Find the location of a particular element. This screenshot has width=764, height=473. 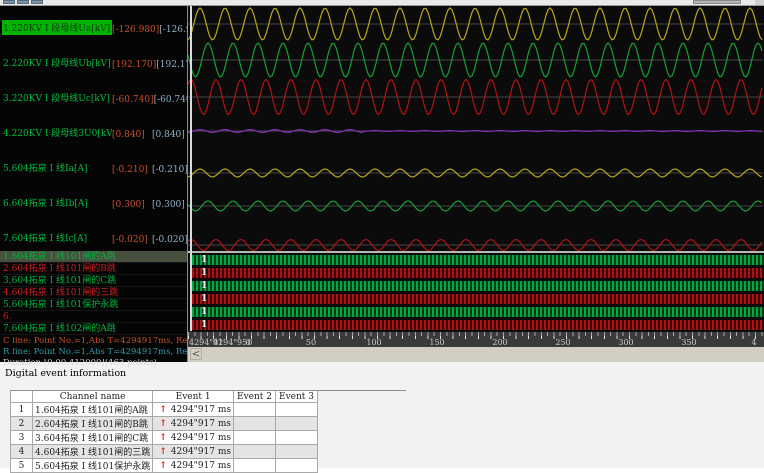

cursor-value: [-126.980] is located at coordinates (136, 30).